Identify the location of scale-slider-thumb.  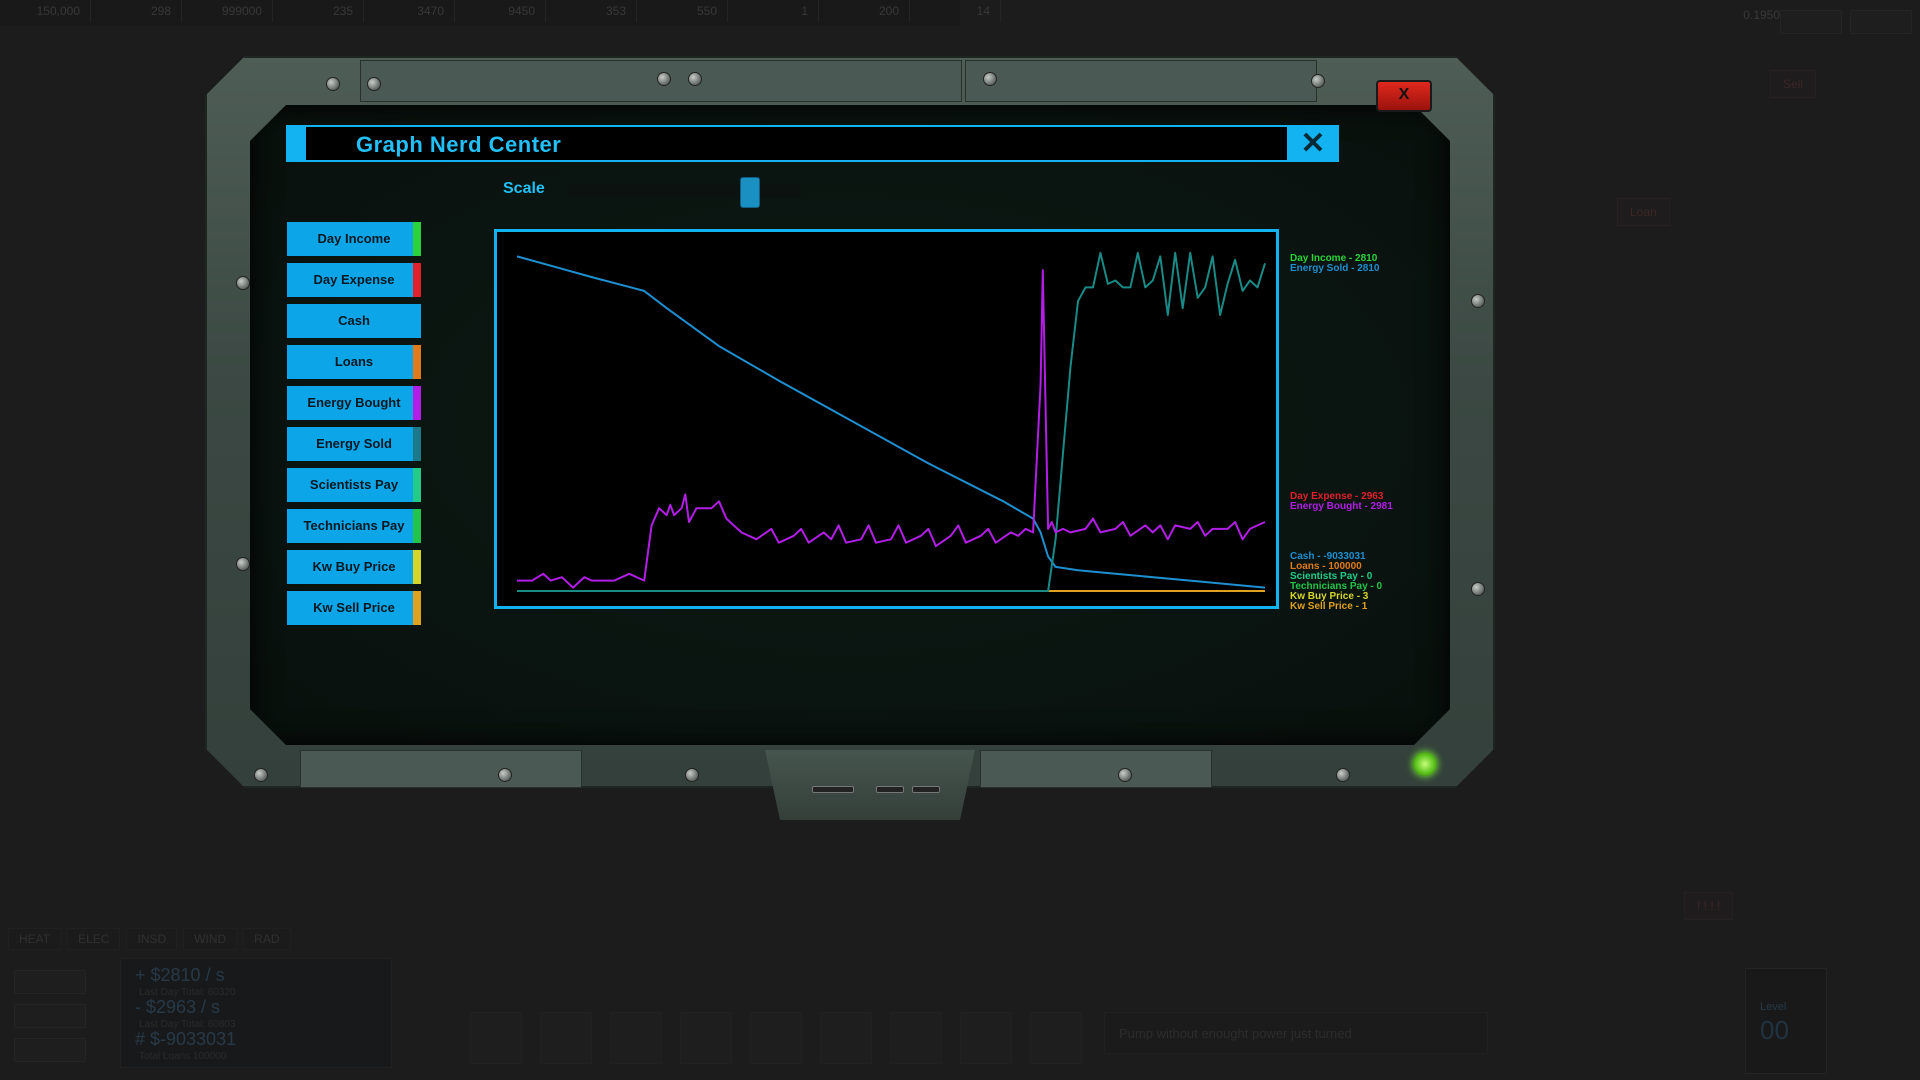
(749, 192).